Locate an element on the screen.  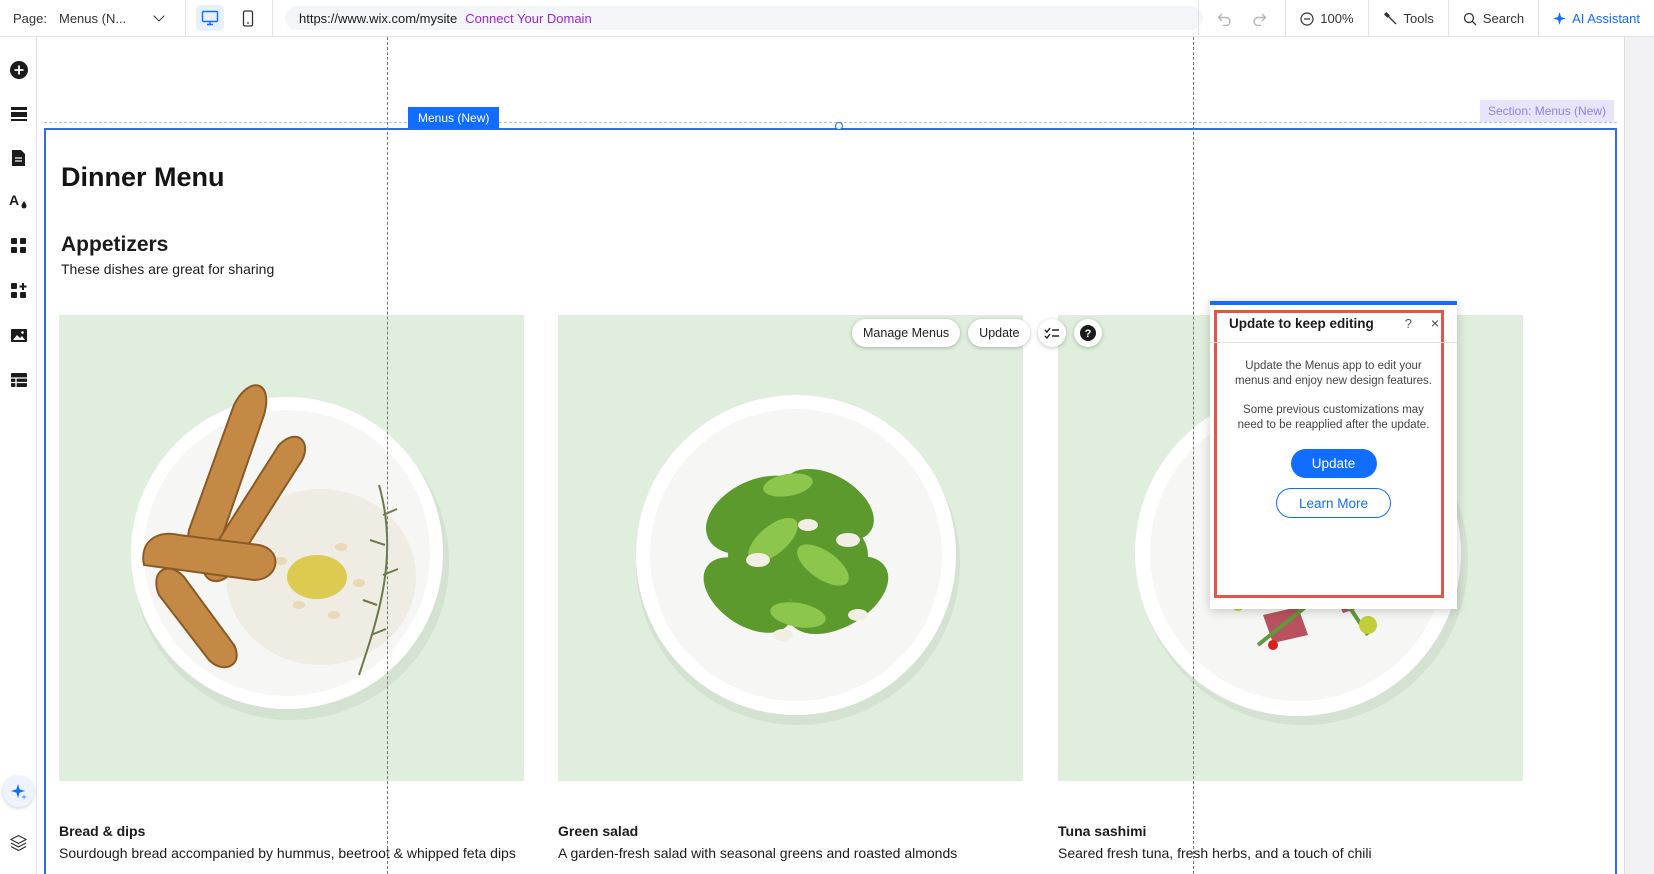
topbar-right: 100% Tools Search AI Assistant is located at coordinates (1426, 18).